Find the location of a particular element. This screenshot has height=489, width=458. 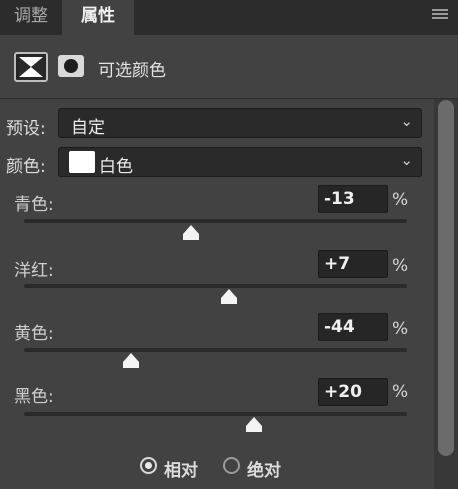

colors-value: 白色 is located at coordinates (116, 167).